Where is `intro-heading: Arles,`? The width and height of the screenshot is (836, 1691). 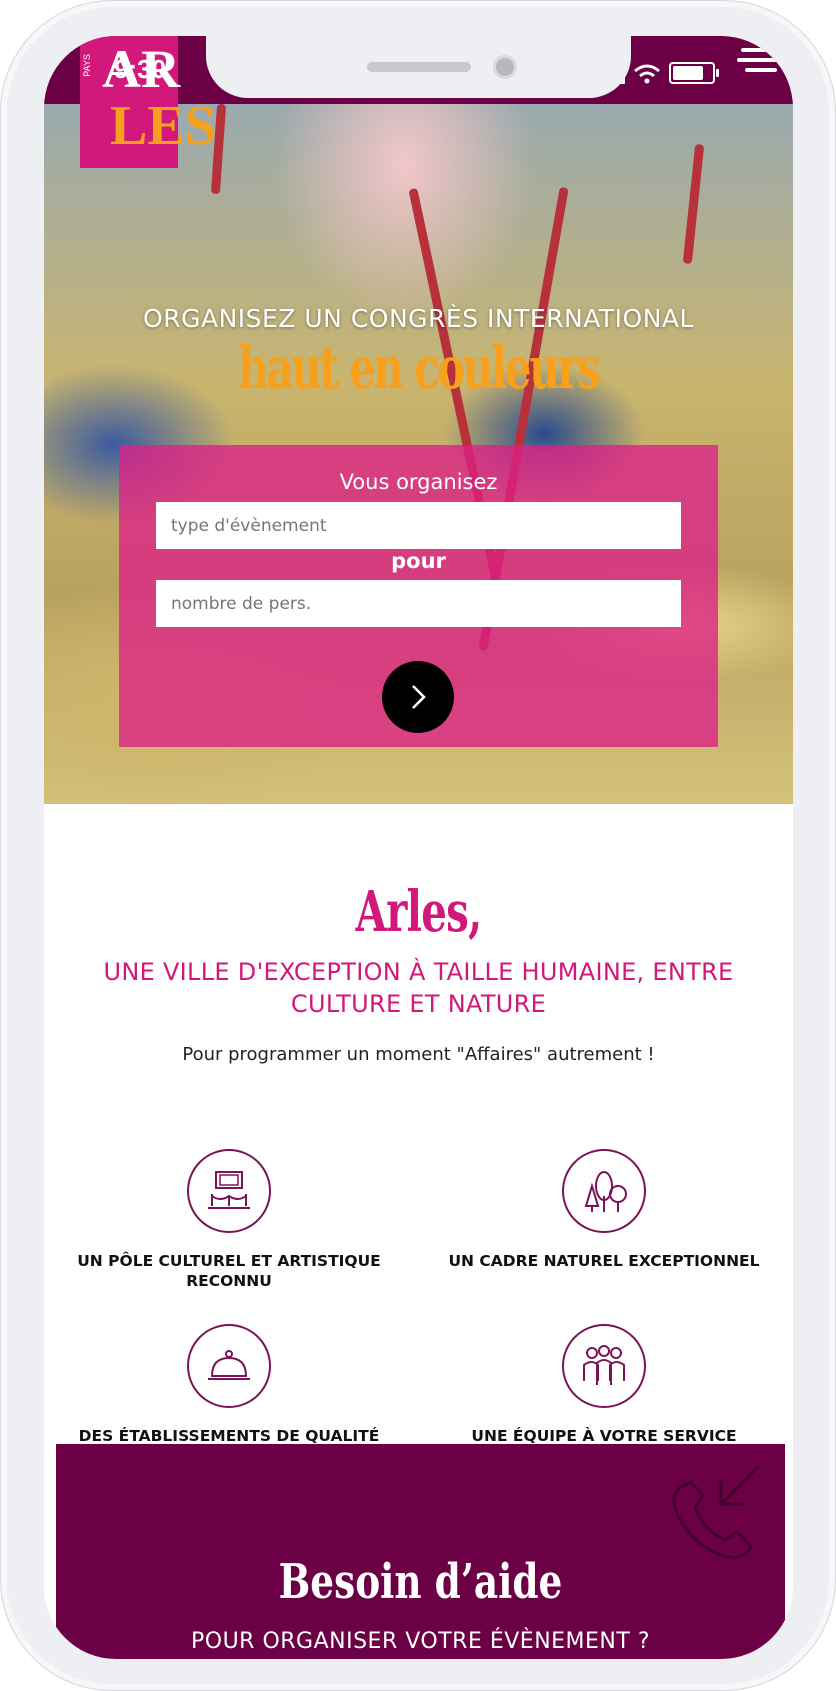
intro-heading: Arles, is located at coordinates (419, 912).